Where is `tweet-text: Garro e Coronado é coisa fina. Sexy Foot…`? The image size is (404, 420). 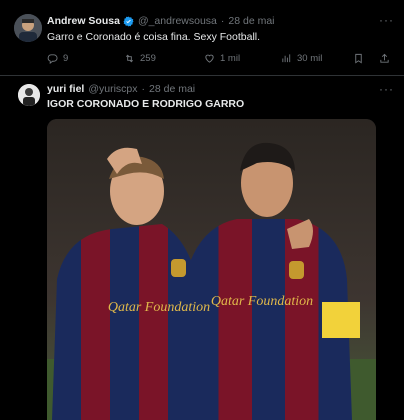
tweet-text: Garro e Coronado é coisa fina. Sexy Foot… is located at coordinates (154, 37).